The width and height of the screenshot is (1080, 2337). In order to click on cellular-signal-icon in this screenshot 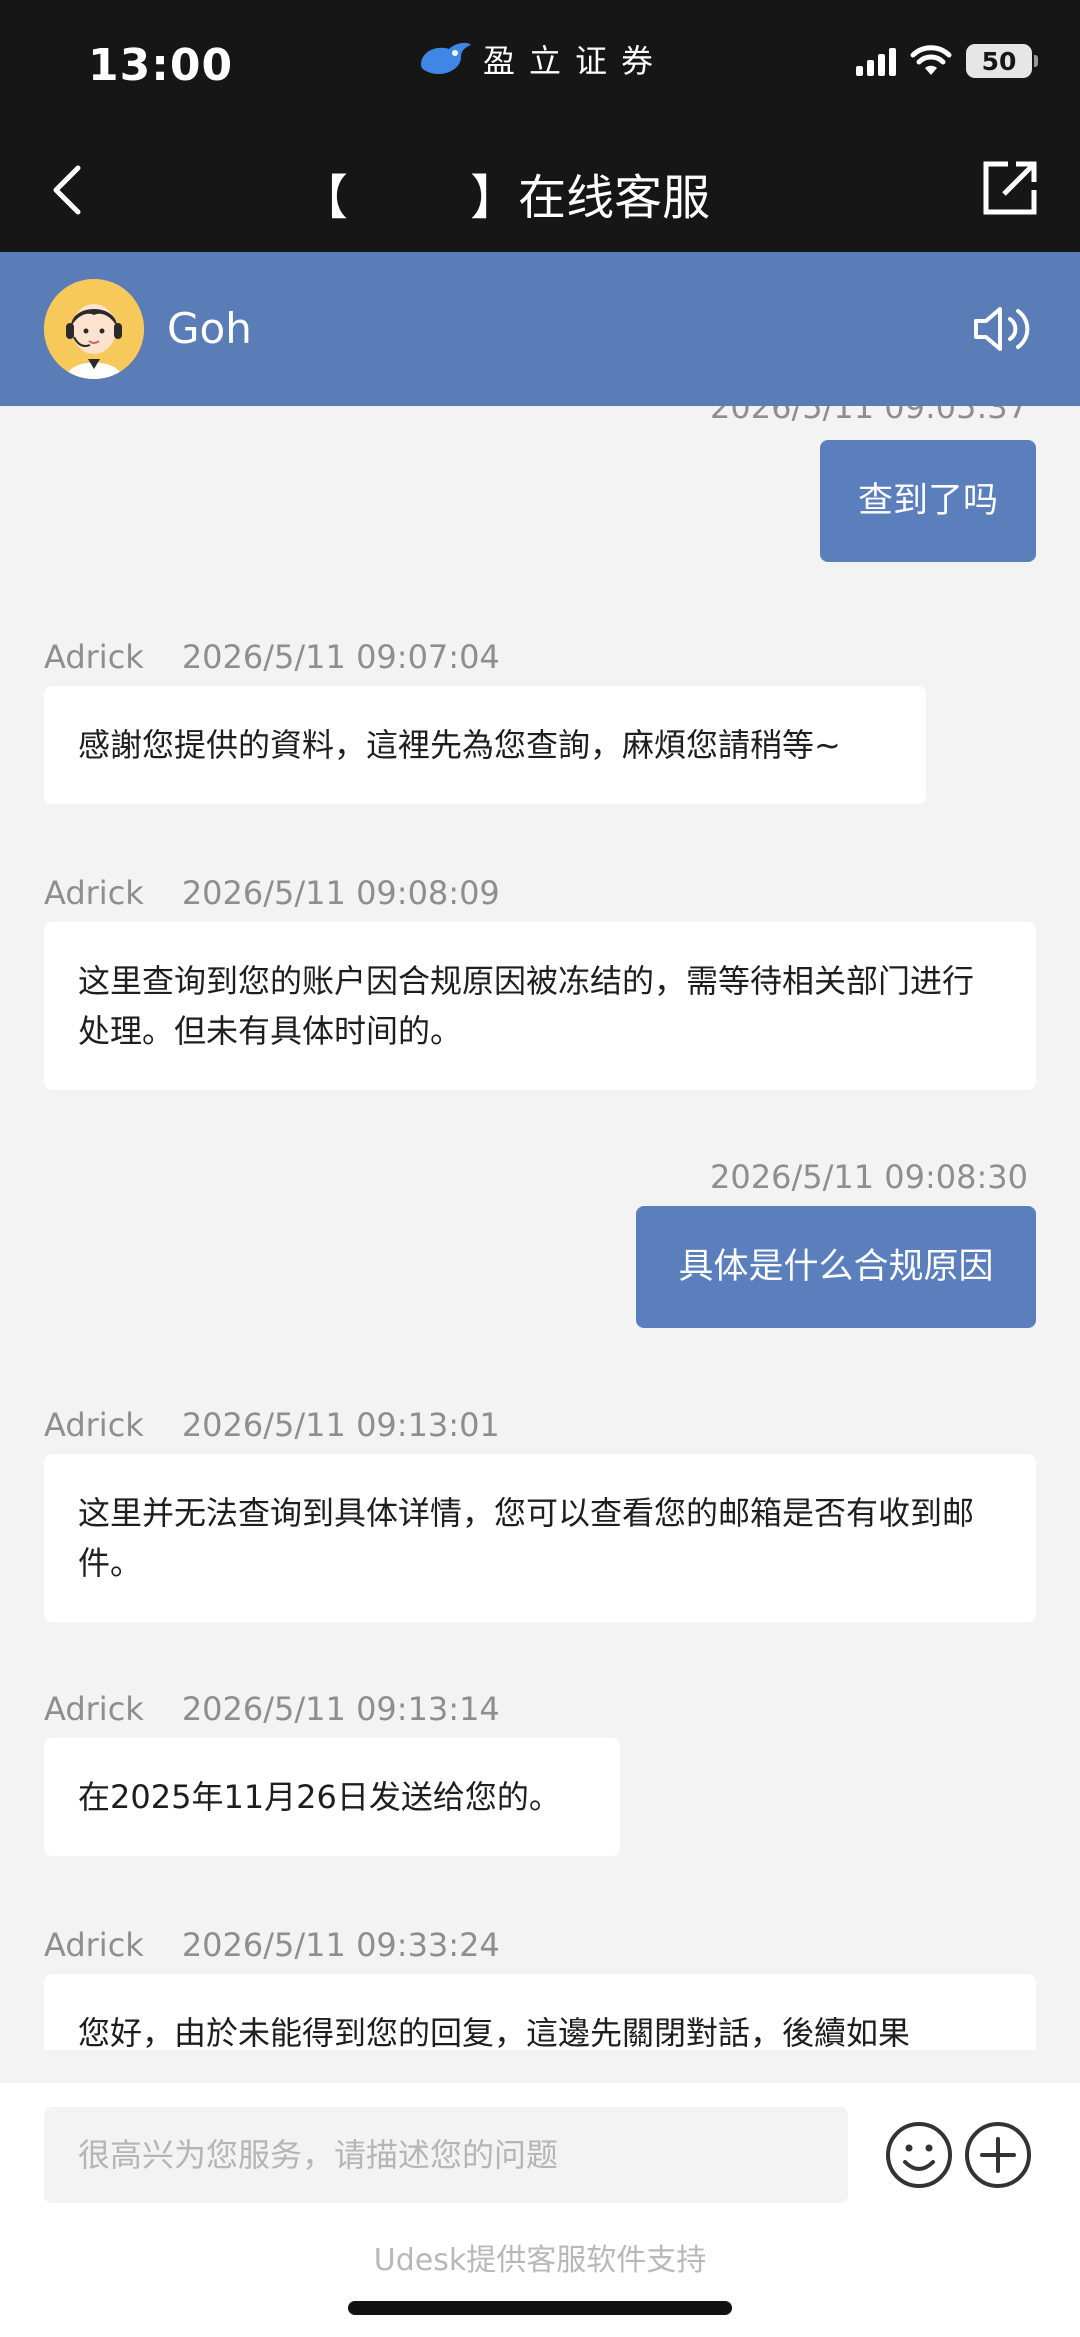, I will do `click(876, 61)`.